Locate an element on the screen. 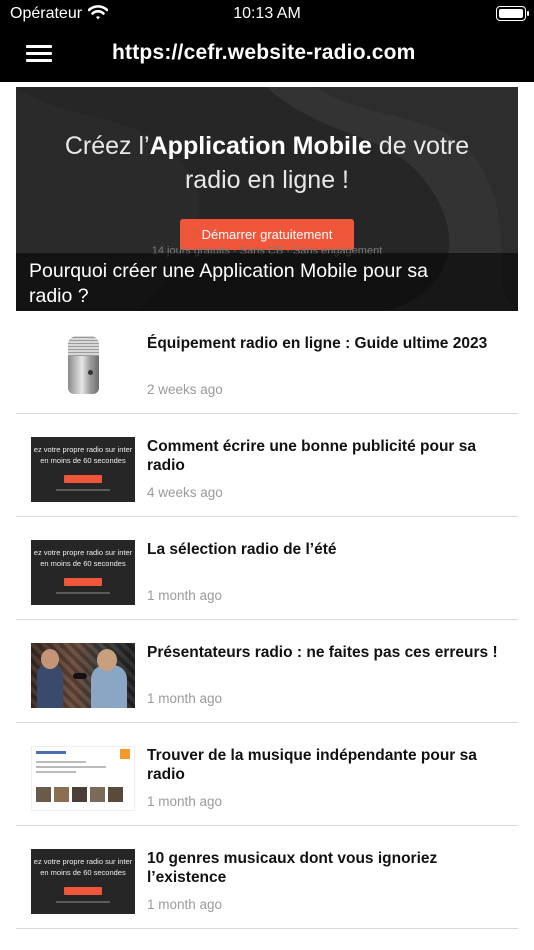 This screenshot has width=534, height=950. microphone-thumbnail is located at coordinates (83, 366).